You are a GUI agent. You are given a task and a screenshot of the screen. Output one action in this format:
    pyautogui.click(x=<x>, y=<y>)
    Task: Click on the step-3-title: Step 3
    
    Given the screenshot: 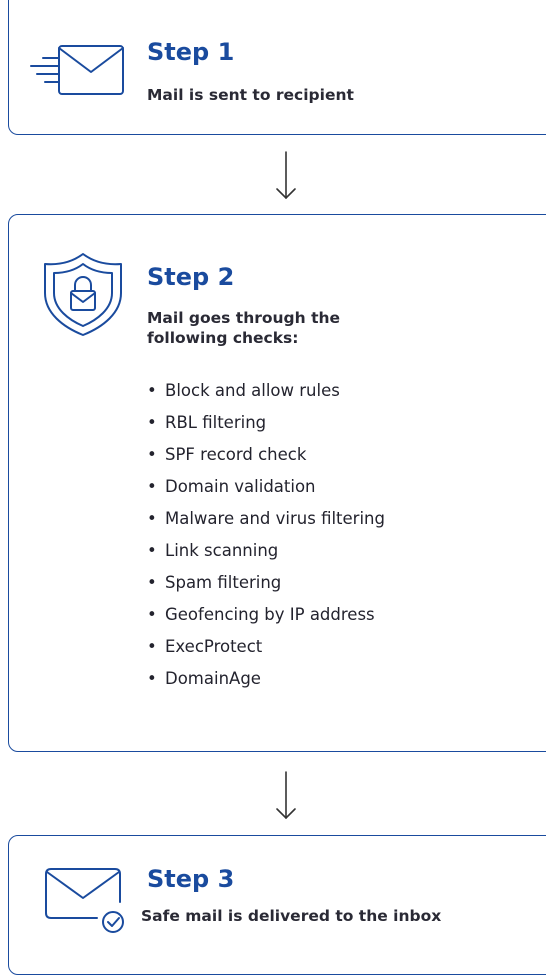 What is the action you would take?
    pyautogui.click(x=191, y=879)
    